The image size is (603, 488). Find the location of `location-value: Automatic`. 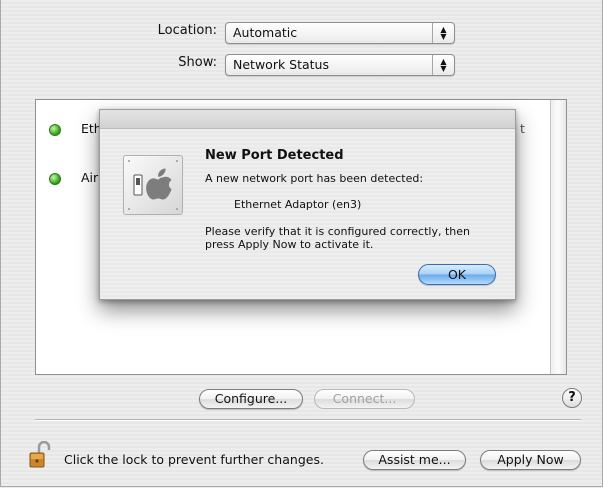

location-value: Automatic is located at coordinates (265, 32).